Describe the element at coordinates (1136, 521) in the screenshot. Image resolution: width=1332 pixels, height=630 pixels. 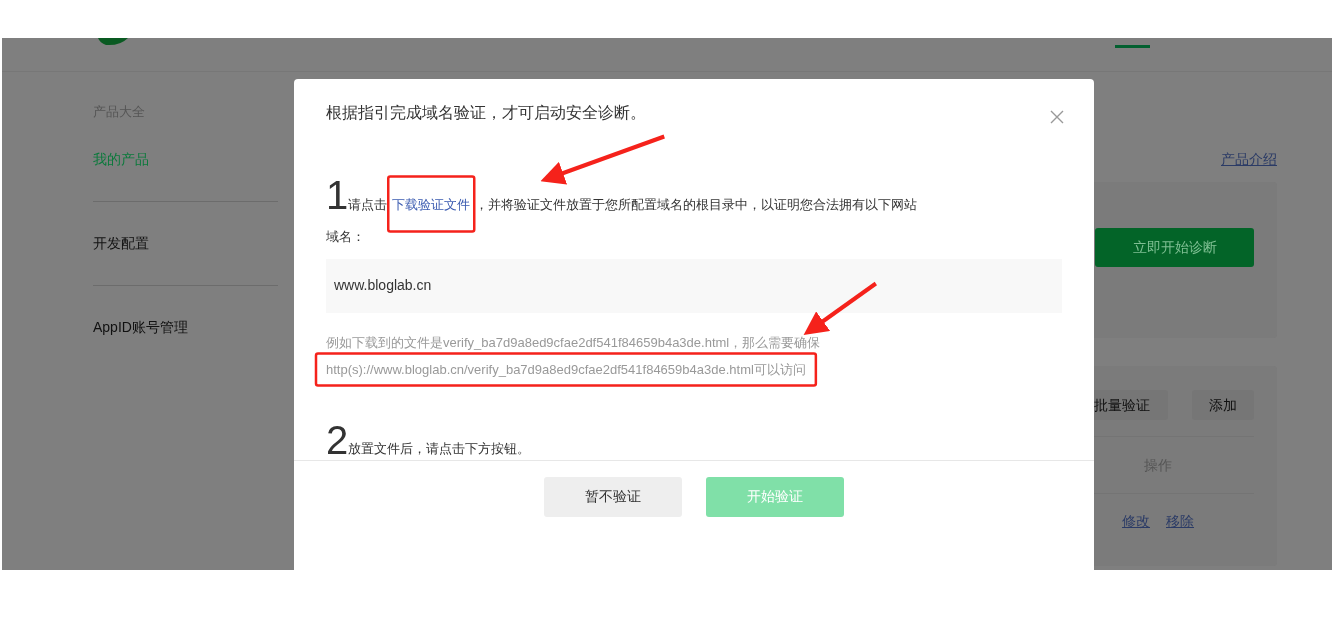
I see `action-link: 修改` at that location.